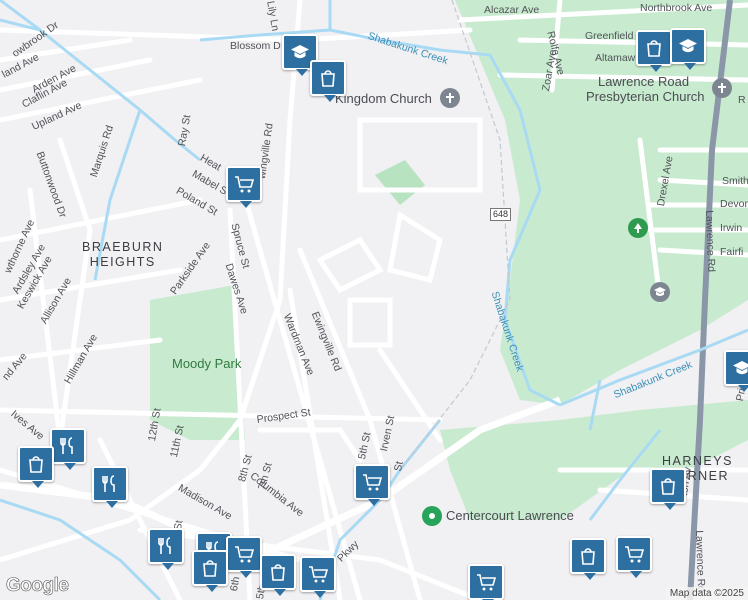 This screenshot has width=748, height=600. I want to click on street-label-r: R, so click(742, 100).